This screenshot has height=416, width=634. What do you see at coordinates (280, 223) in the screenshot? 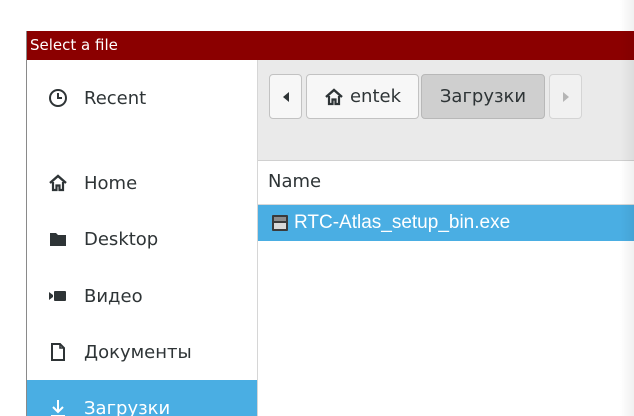
I see `executable-icon` at bounding box center [280, 223].